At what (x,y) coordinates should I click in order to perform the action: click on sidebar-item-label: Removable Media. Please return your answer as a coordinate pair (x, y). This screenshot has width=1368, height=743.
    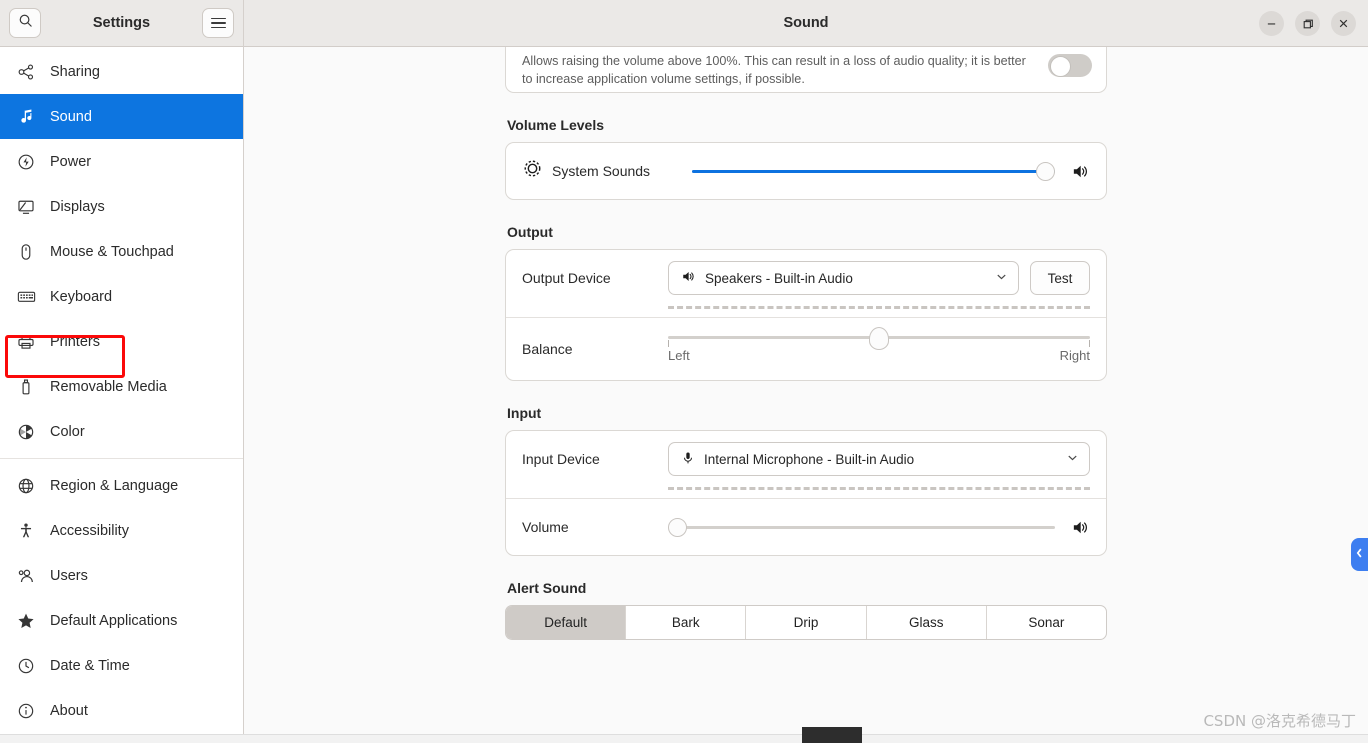
    Looking at the image, I should click on (108, 386).